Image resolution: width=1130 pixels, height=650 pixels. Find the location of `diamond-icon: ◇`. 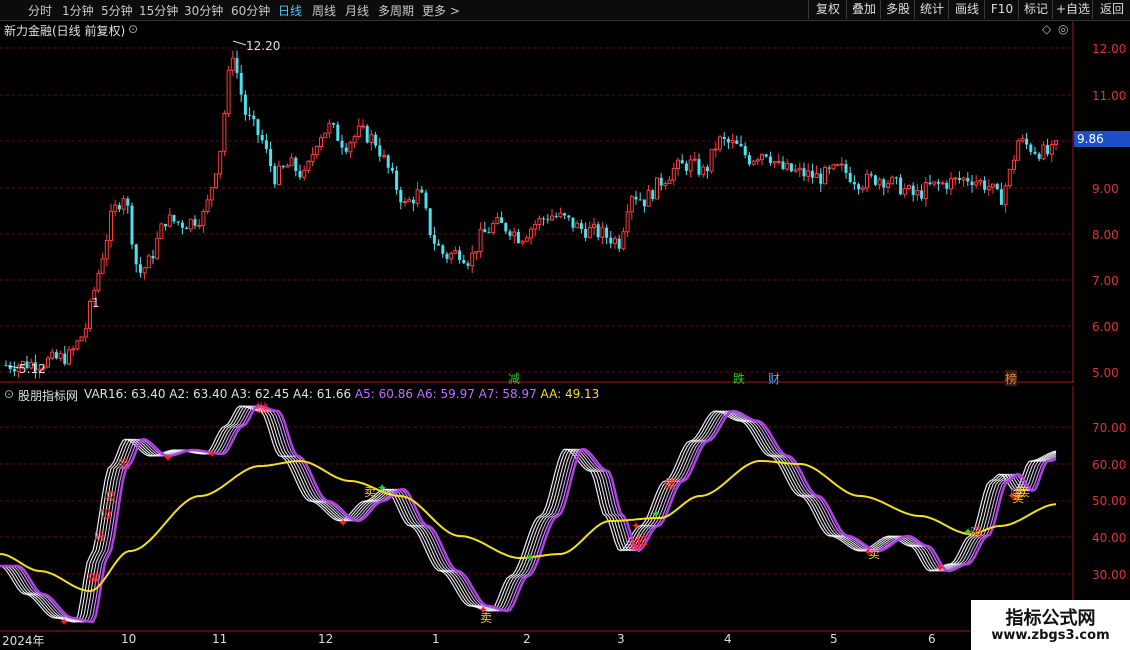

diamond-icon: ◇ is located at coordinates (1046, 29).